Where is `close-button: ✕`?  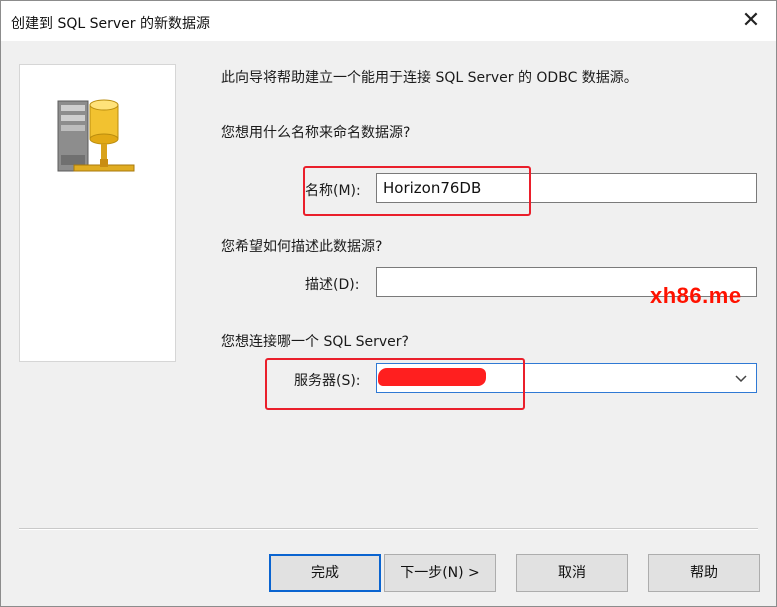
close-button: ✕ is located at coordinates (751, 21).